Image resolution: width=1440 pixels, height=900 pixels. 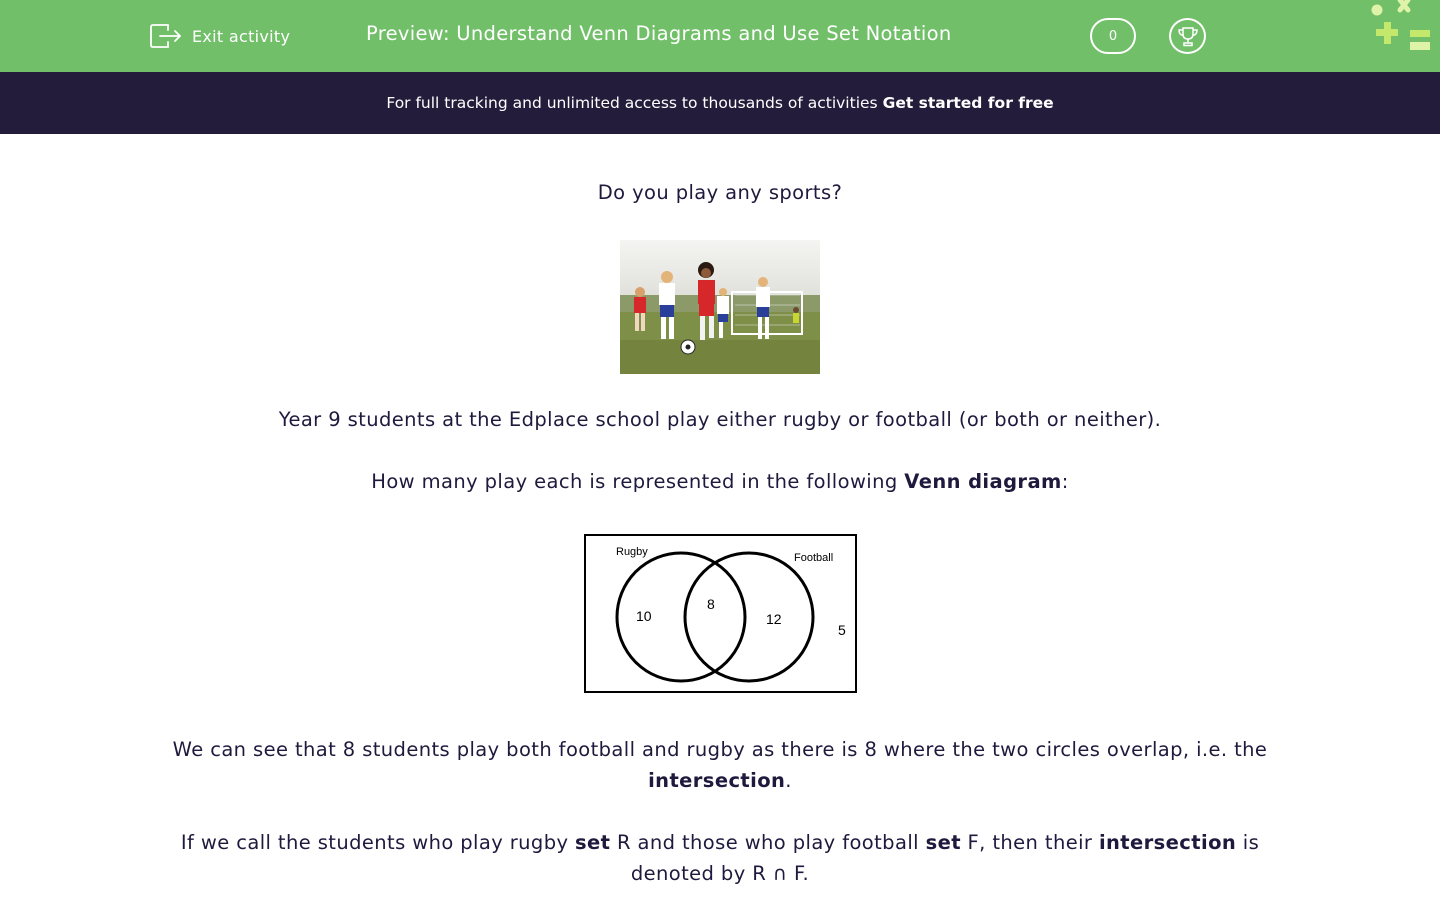 What do you see at coordinates (1167, 842) in the screenshot?
I see `intersection-term-2: intersection` at bounding box center [1167, 842].